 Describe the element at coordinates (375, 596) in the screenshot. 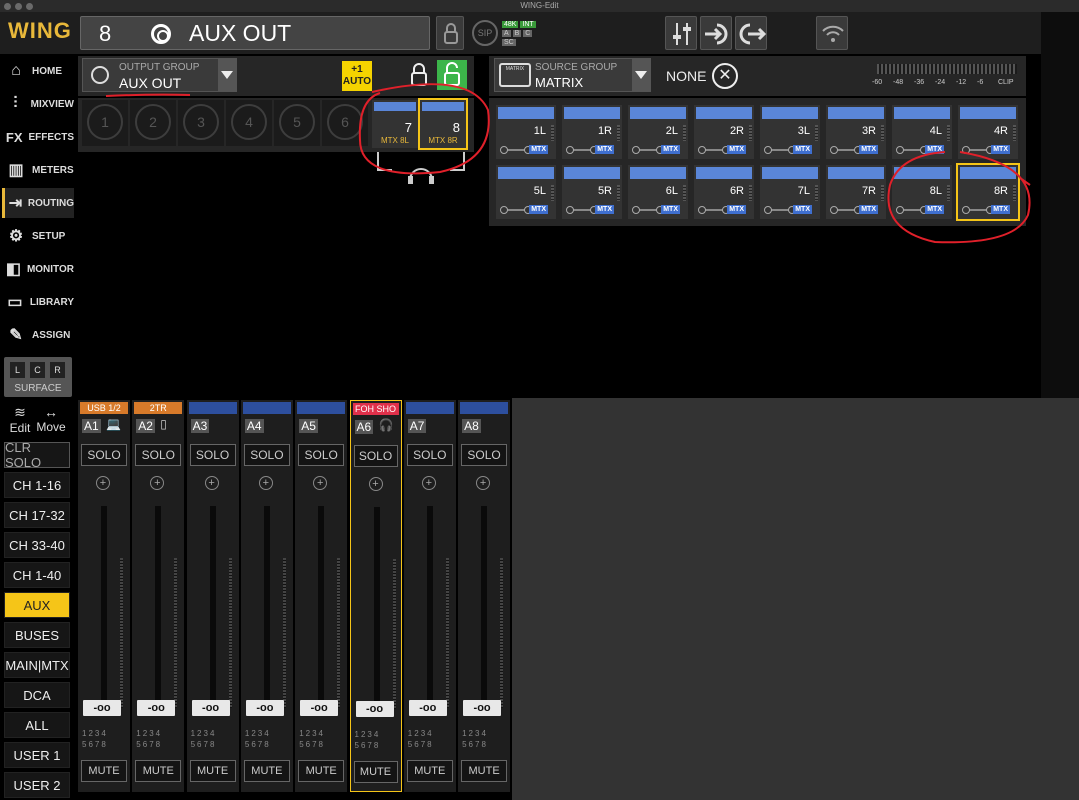

I see `channel-strip: FOH SHO A6 🎧 SOLO + -oo 1234 5678 MUTE` at that location.